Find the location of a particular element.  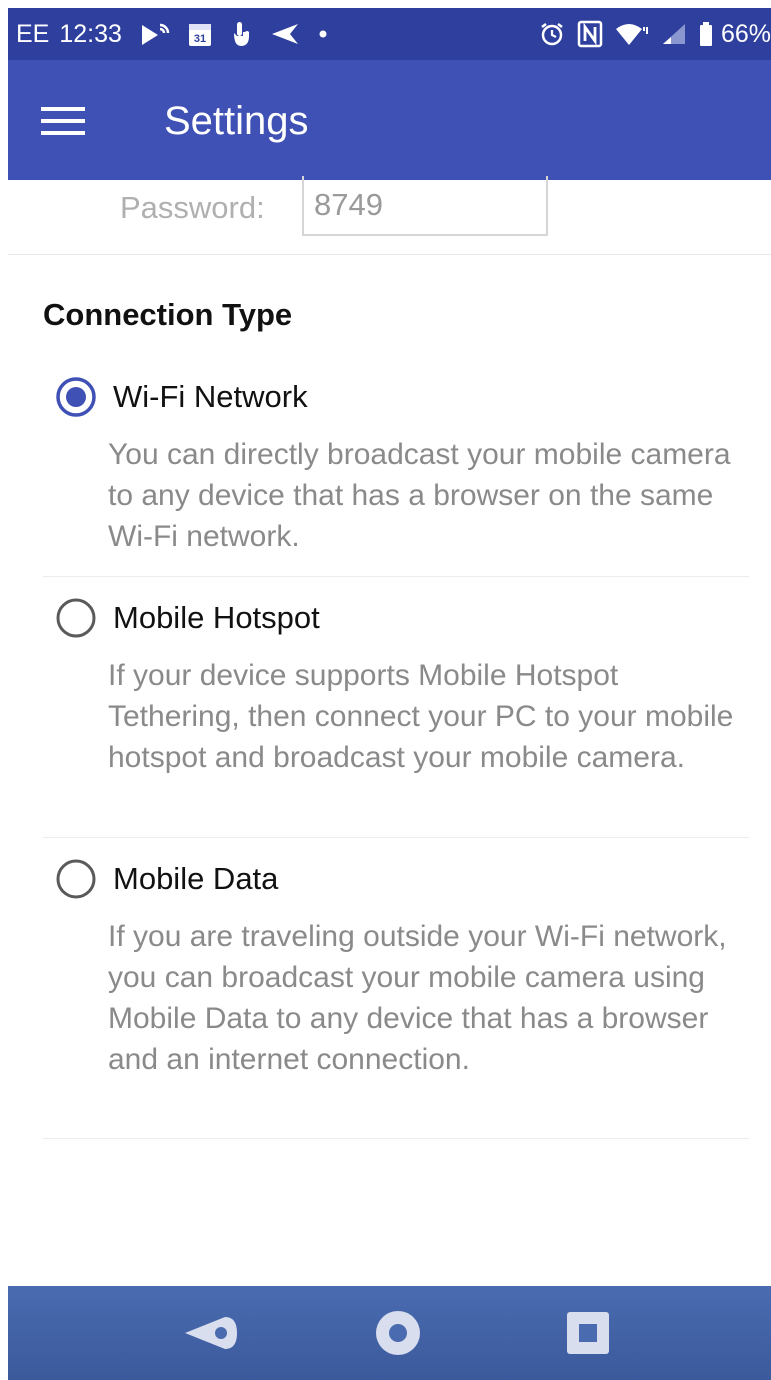

alarm-icon is located at coordinates (552, 34).